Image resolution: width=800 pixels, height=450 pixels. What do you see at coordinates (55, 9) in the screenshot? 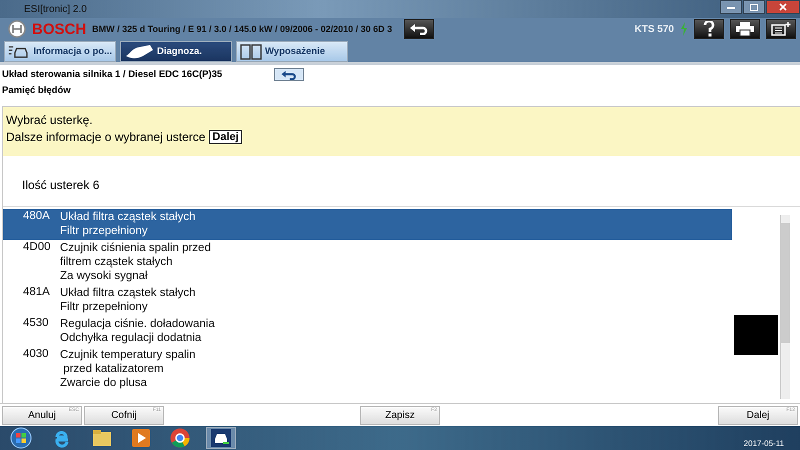
I see `window-title: ESI[tronic] 2.0` at bounding box center [55, 9].